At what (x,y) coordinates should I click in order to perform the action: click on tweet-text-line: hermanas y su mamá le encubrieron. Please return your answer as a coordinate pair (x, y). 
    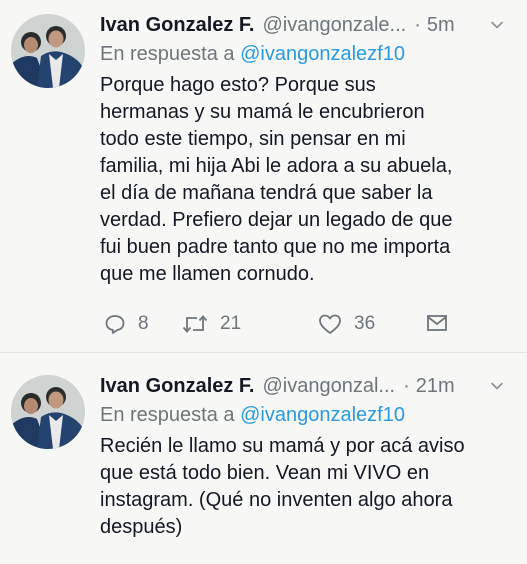
    Looking at the image, I should click on (262, 112).